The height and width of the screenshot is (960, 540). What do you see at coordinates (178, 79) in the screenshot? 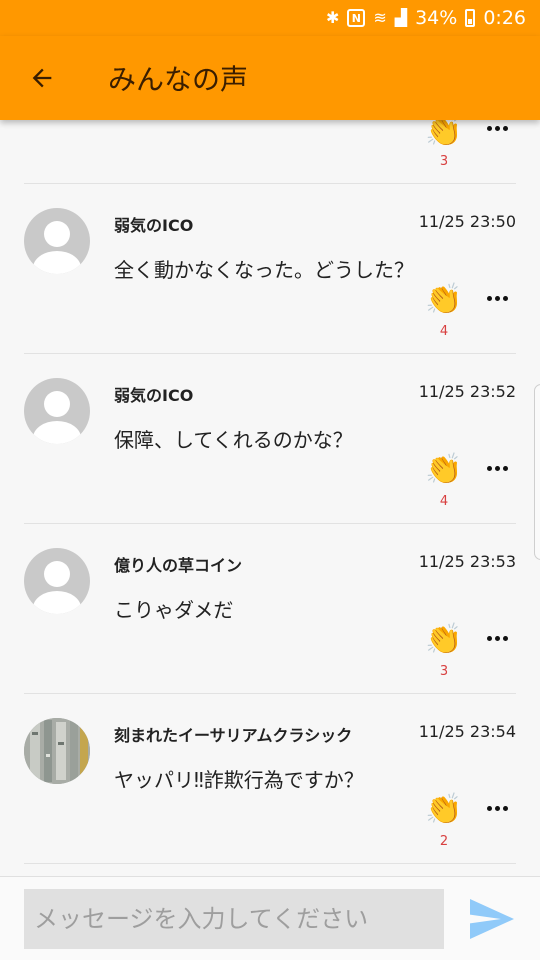
I see `page-title: みんなの声` at bounding box center [178, 79].